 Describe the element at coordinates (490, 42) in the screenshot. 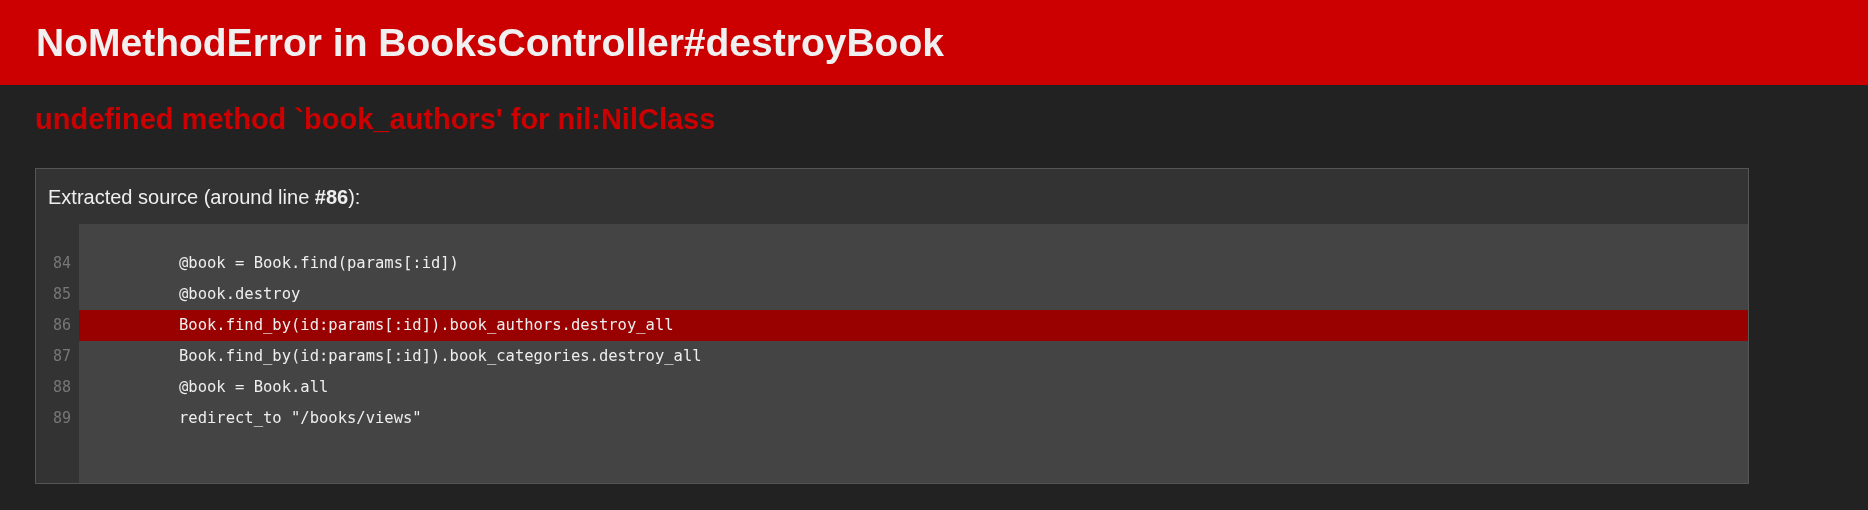

I see `error-title: NoMethodError in BooksController#destroyBook` at that location.